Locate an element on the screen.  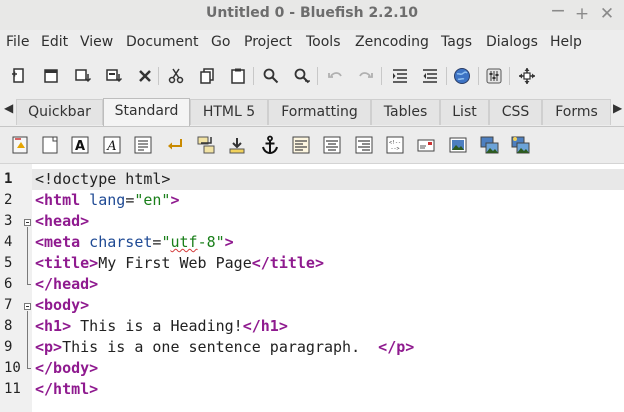
code-tag: <body> is located at coordinates (62, 305).